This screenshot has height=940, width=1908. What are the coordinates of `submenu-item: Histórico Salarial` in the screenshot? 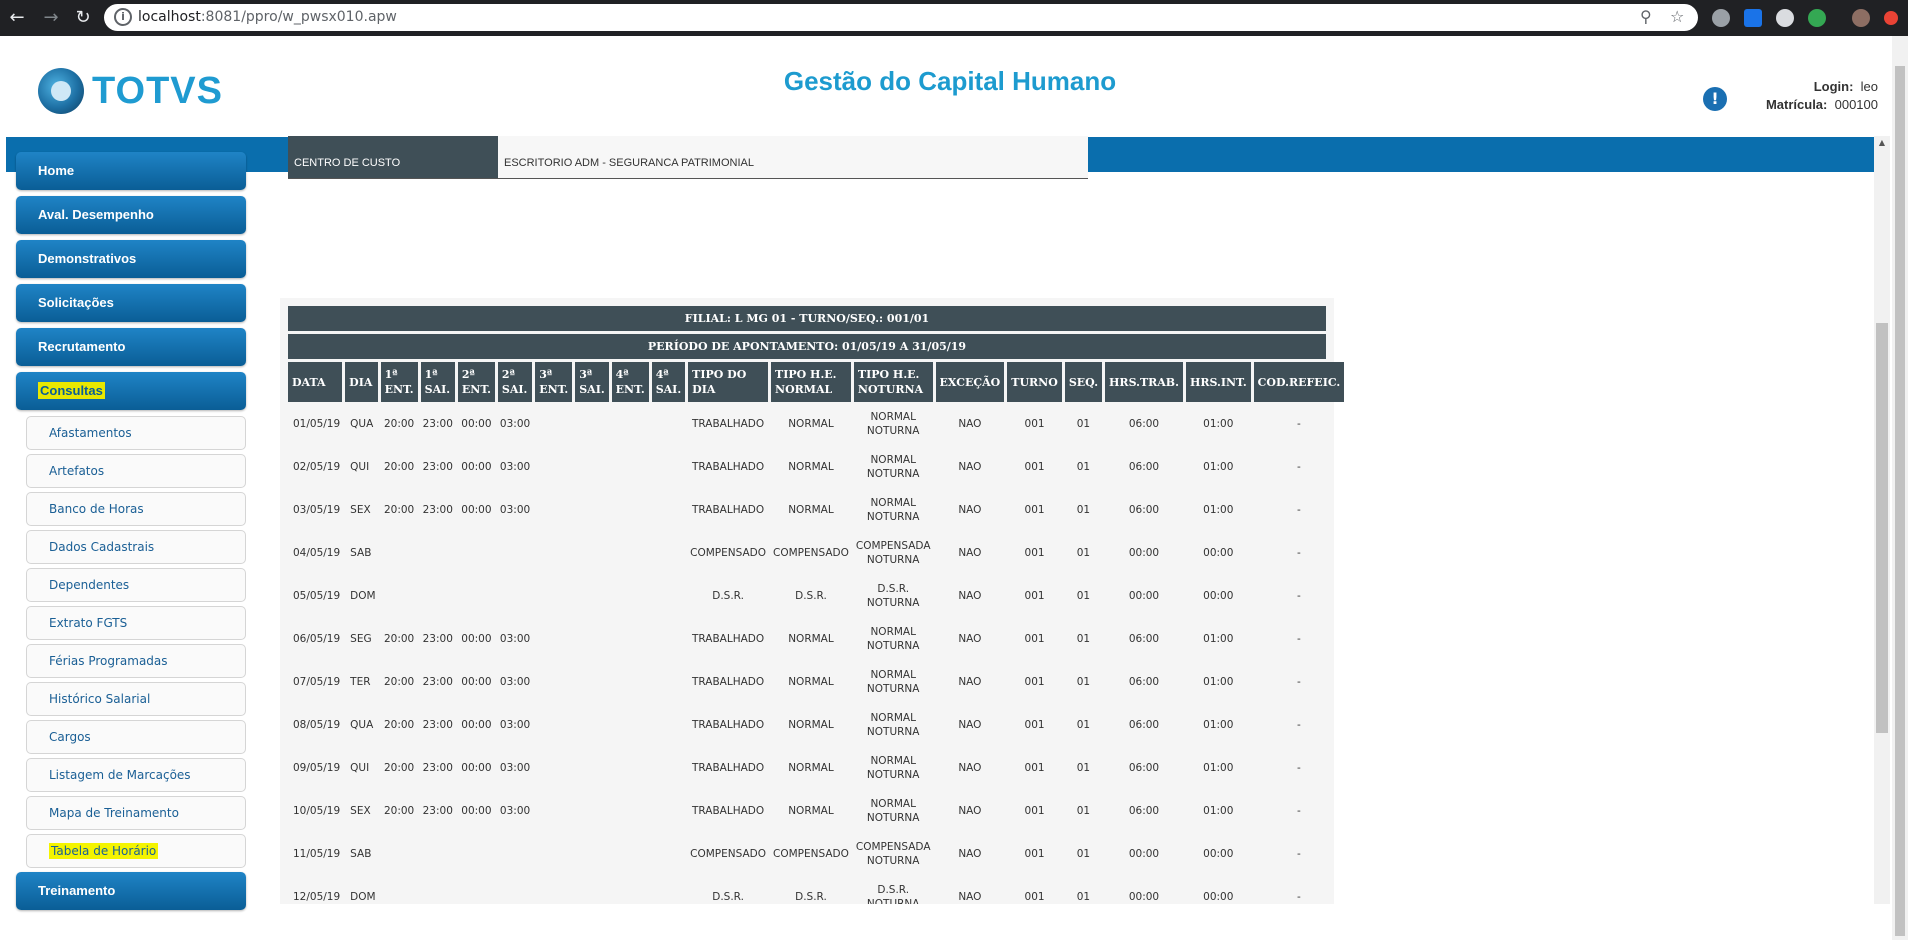 It's located at (136, 699).